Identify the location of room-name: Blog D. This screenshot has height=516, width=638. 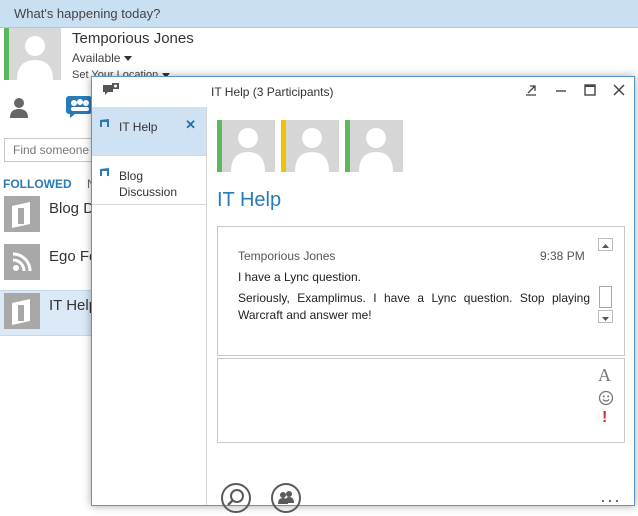
(72, 208).